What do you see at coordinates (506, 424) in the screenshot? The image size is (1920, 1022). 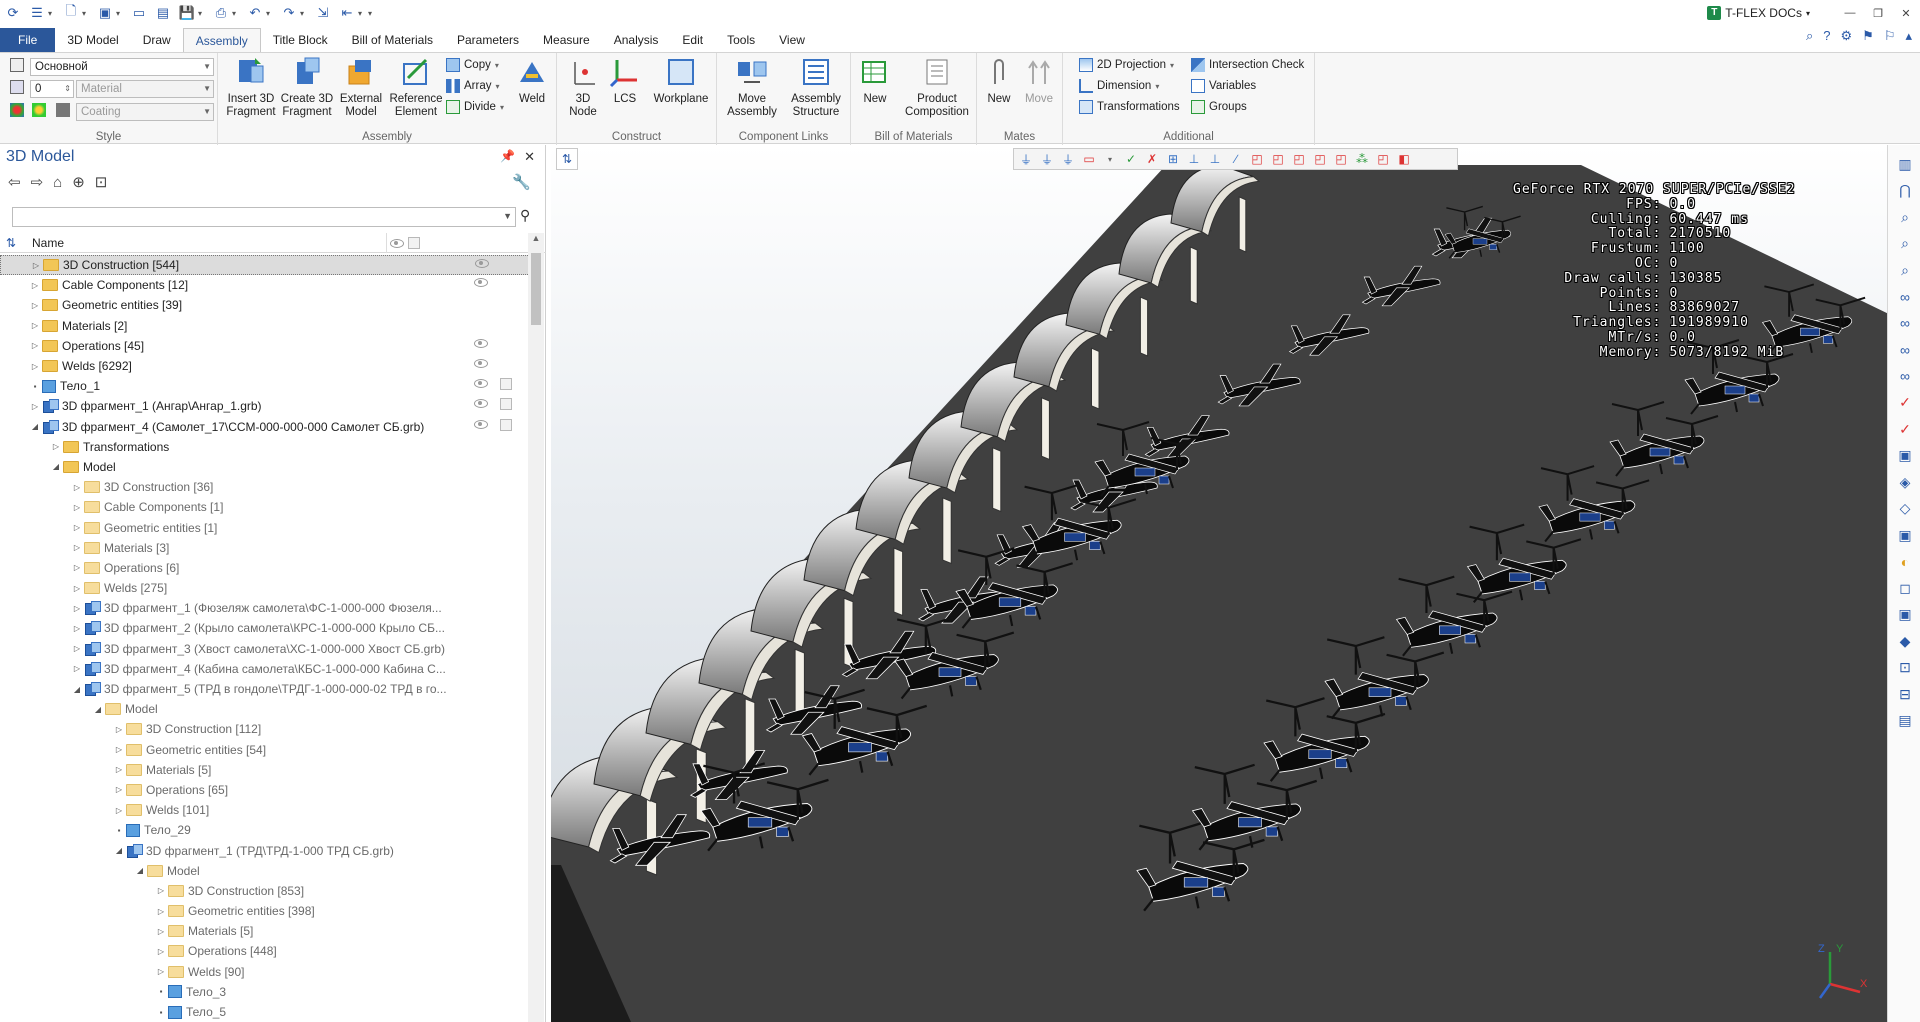 I see `copy-icon` at bounding box center [506, 424].